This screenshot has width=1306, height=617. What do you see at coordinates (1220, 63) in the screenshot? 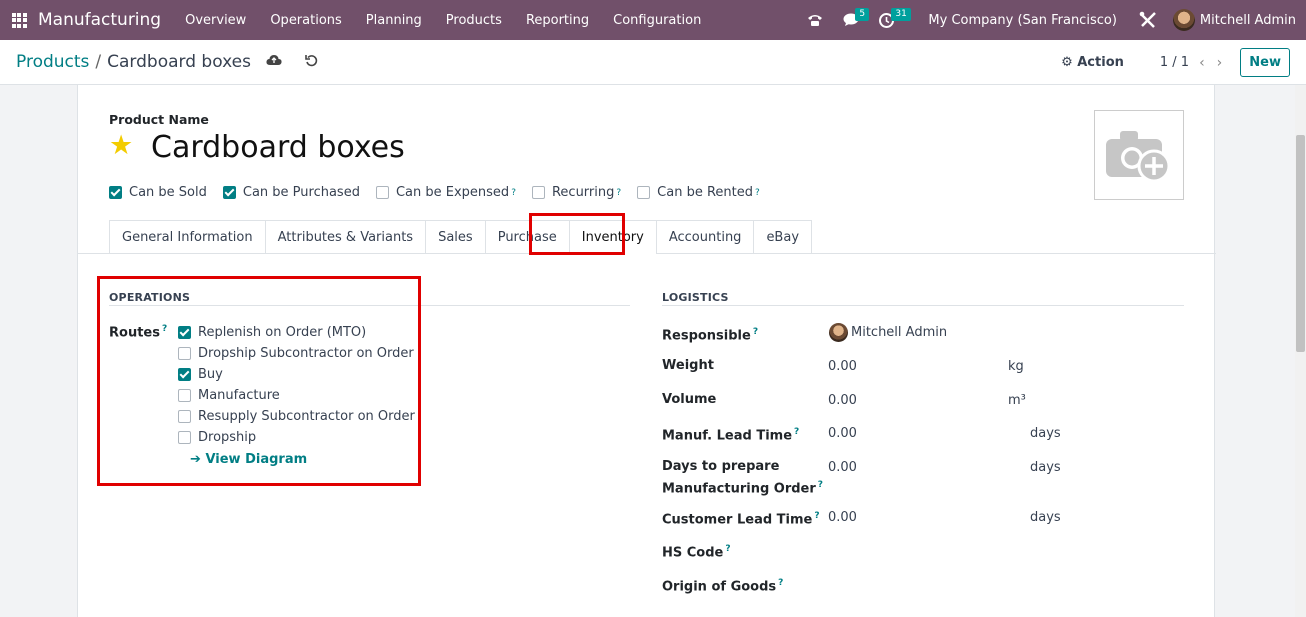
I see `pager-next-icon: ›` at bounding box center [1220, 63].